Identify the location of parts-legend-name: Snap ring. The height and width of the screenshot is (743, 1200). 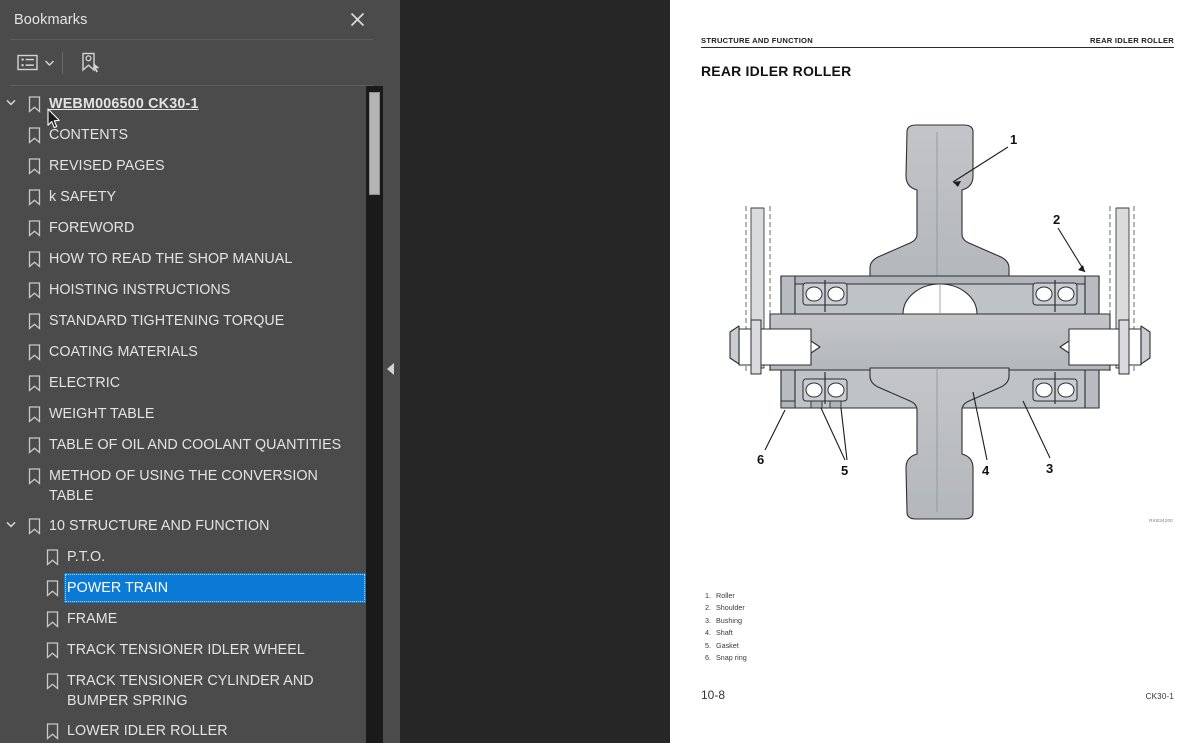
(731, 658).